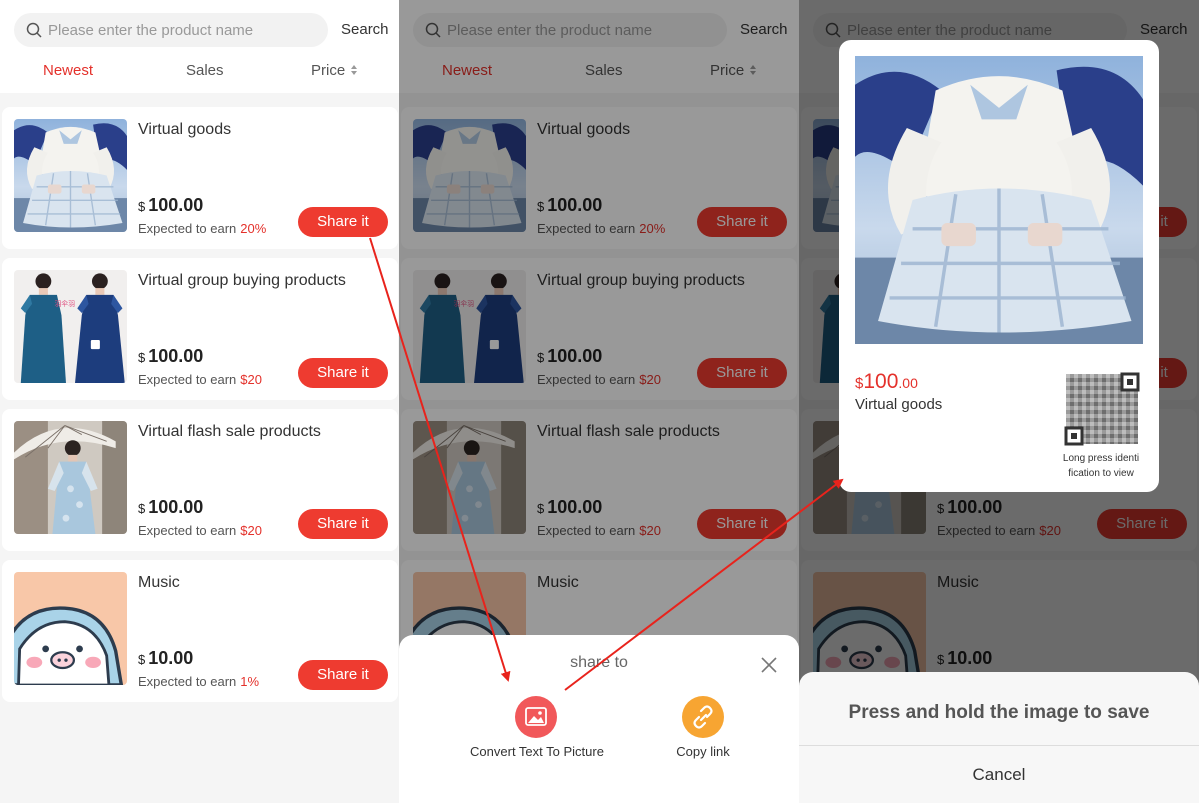 Image resolution: width=1199 pixels, height=803 pixels. Describe the element at coordinates (999, 712) in the screenshot. I see `save-sheet-title: Press and hold the image to save` at that location.